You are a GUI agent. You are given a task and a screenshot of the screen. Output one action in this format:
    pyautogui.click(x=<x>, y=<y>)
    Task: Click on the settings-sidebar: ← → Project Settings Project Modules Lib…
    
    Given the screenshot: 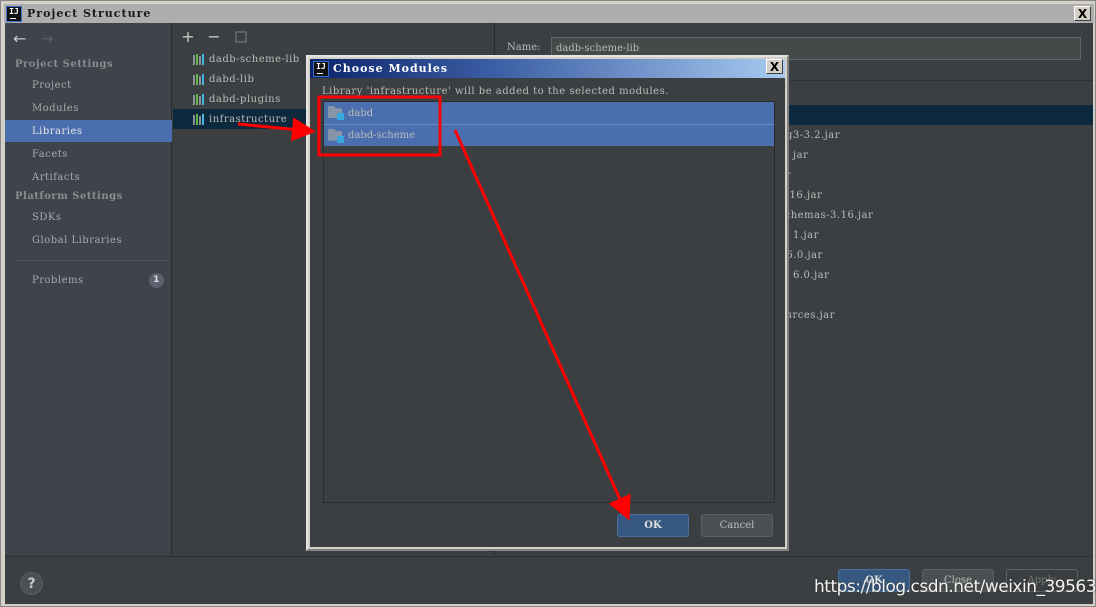 What is the action you would take?
    pyautogui.click(x=88, y=289)
    